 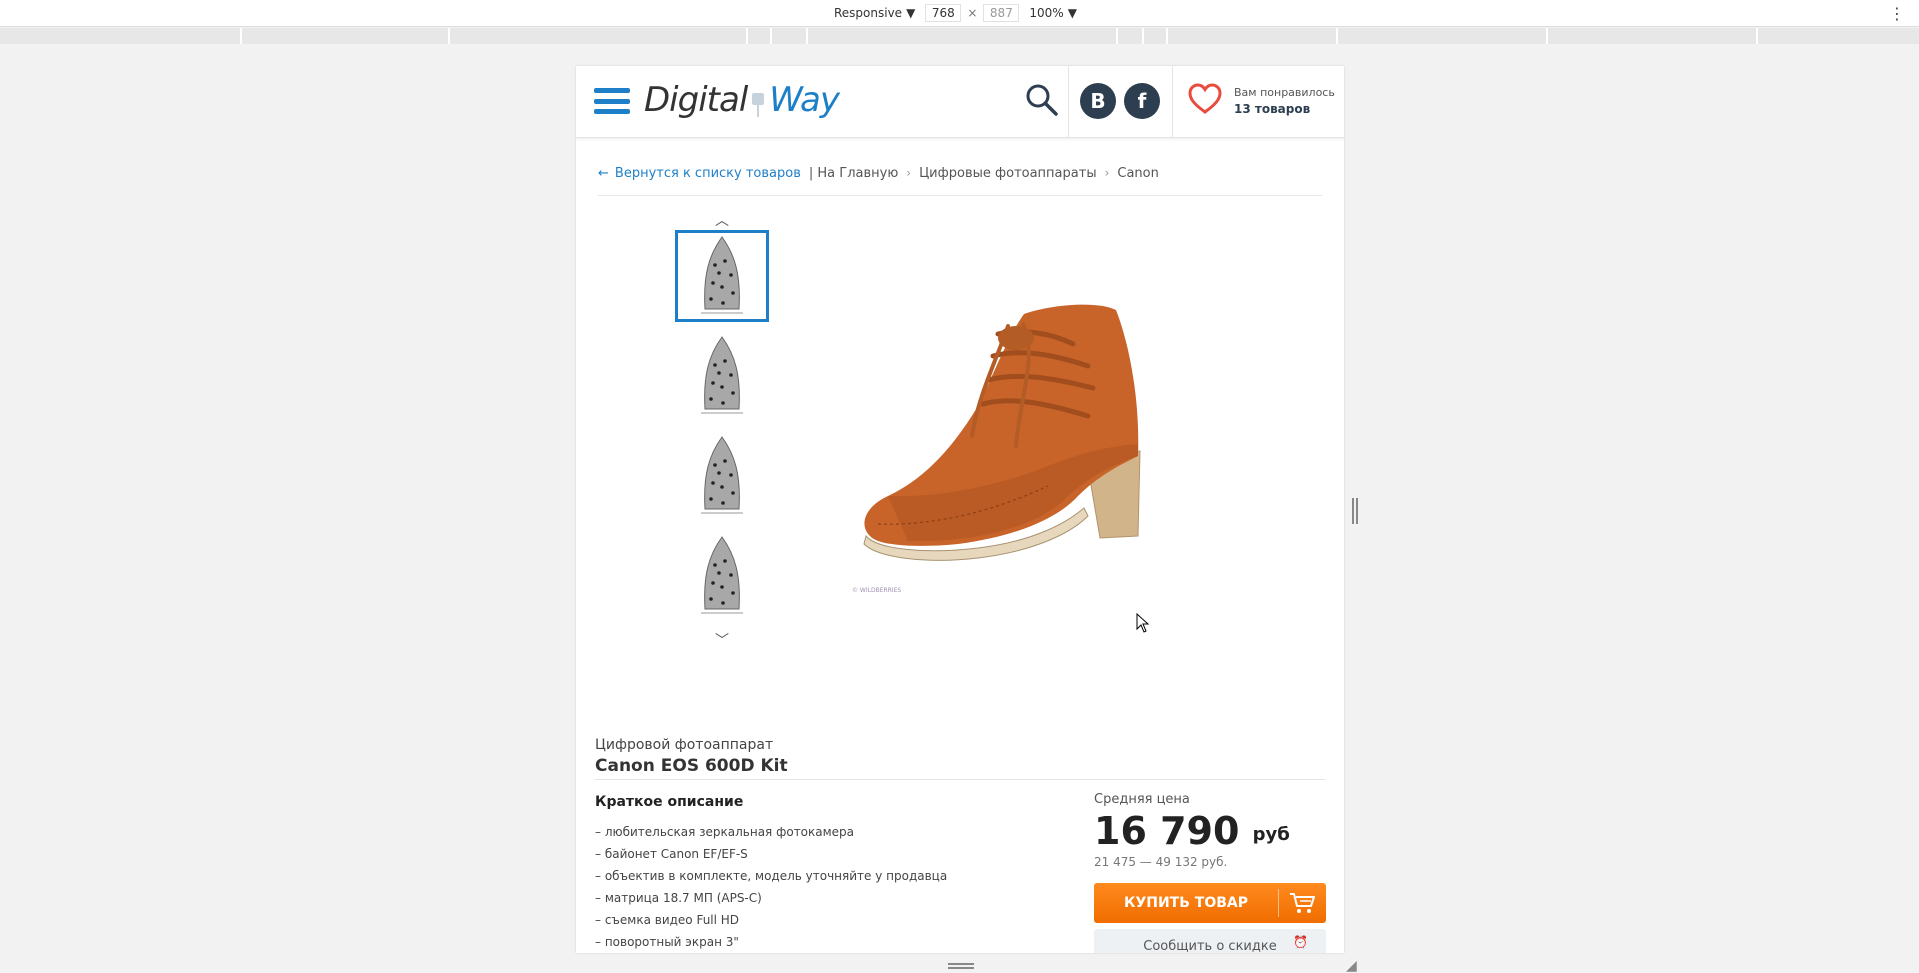 I want to click on price-range: 21 475 — 49 132 руб., so click(x=1161, y=862).